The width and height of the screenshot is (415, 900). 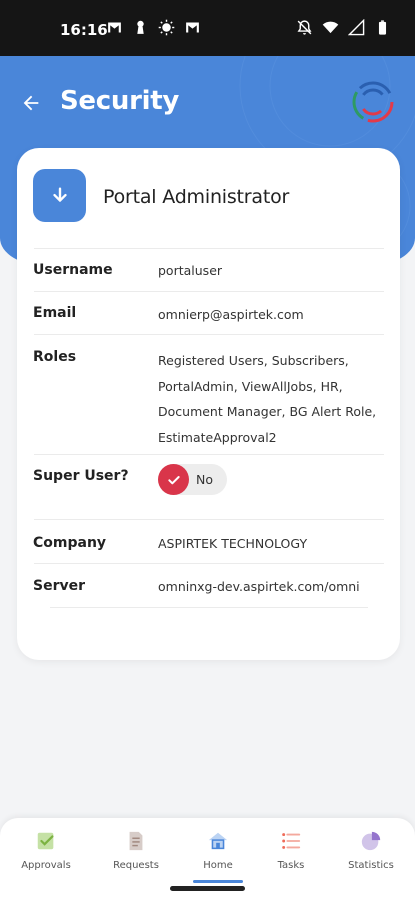 I want to click on checkmark-icon, so click(x=173, y=479).